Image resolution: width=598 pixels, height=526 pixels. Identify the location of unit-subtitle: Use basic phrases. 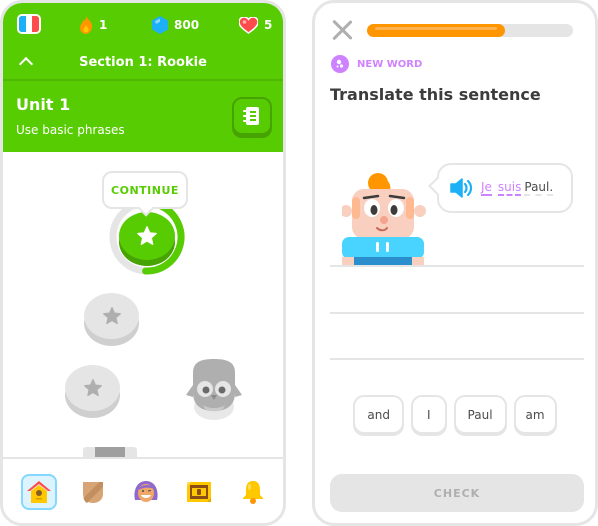
(70, 130).